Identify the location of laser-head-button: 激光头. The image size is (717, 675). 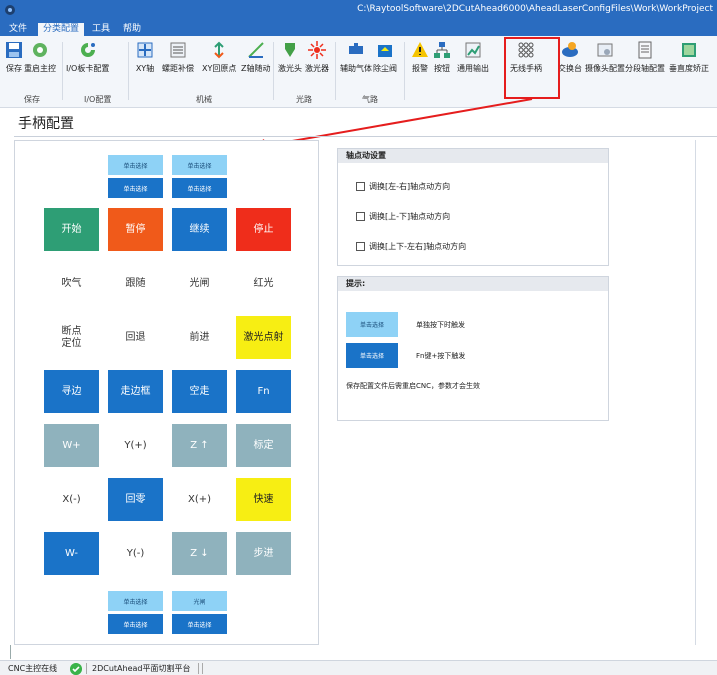
(290, 57).